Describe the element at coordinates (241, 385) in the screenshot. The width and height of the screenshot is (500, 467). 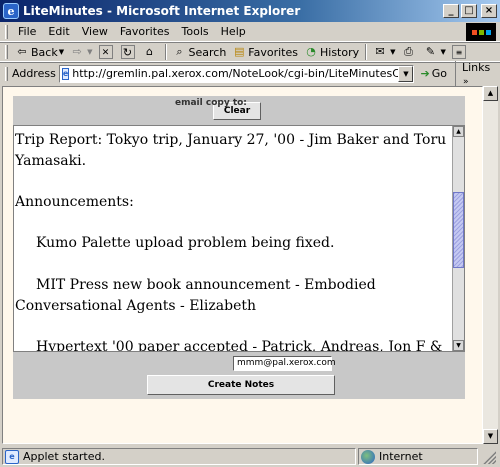
I see `create-notes-button: Create Notes` at that location.